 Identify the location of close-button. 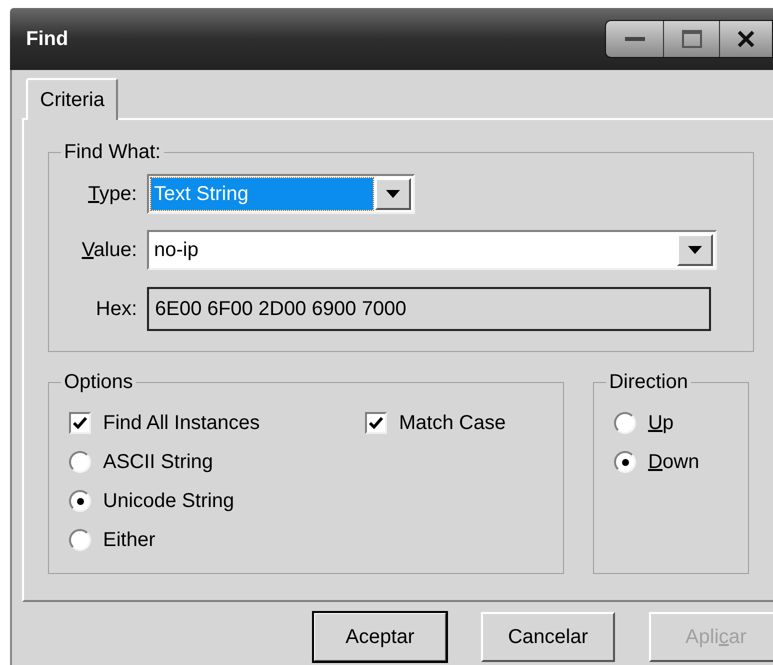
(746, 39).